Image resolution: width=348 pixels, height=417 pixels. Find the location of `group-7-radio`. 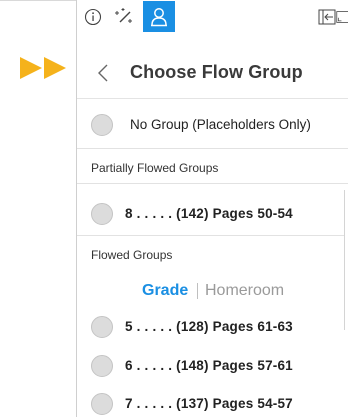

group-7-radio is located at coordinates (102, 404).